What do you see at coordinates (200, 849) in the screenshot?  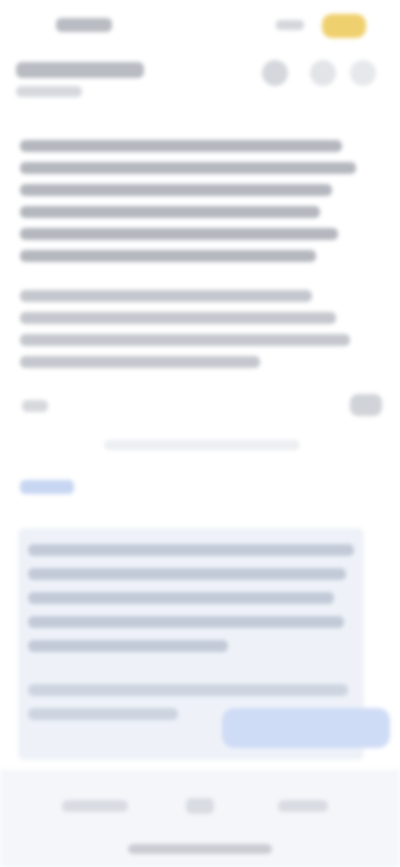 I see `home-indicator` at bounding box center [200, 849].